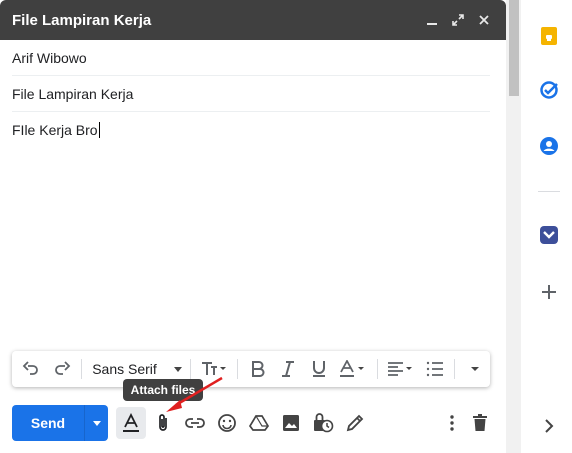  What do you see at coordinates (259, 423) in the screenshot?
I see `drive-icon` at bounding box center [259, 423].